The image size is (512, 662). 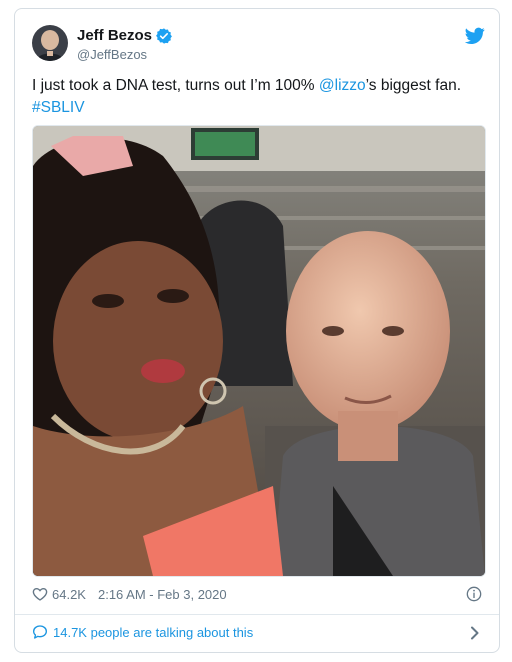 I want to click on conversation-link: 14.7K people are talking about this, so click(x=142, y=632).